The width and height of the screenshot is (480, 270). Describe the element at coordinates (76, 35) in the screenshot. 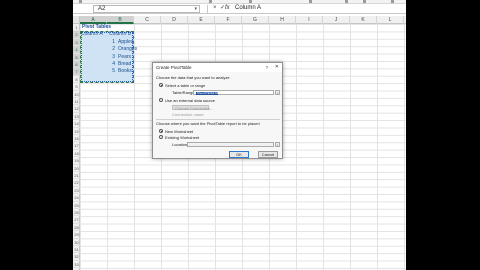

I see `row-header-2: 2` at that location.